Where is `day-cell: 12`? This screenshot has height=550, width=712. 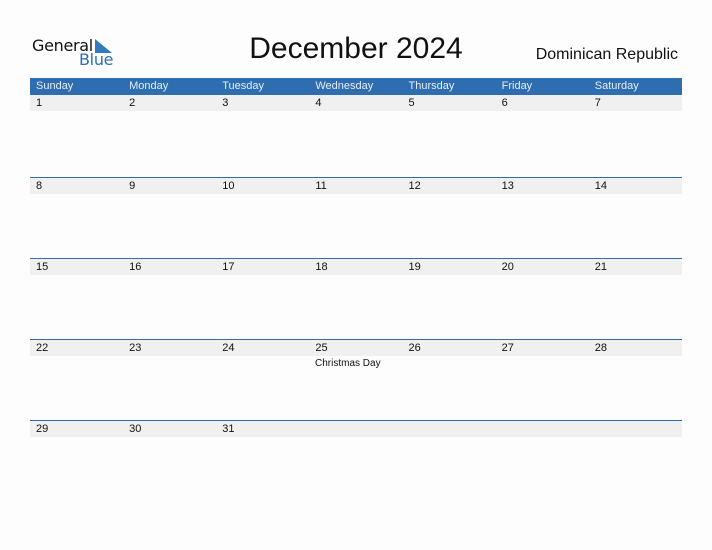 day-cell: 12 is located at coordinates (414, 186).